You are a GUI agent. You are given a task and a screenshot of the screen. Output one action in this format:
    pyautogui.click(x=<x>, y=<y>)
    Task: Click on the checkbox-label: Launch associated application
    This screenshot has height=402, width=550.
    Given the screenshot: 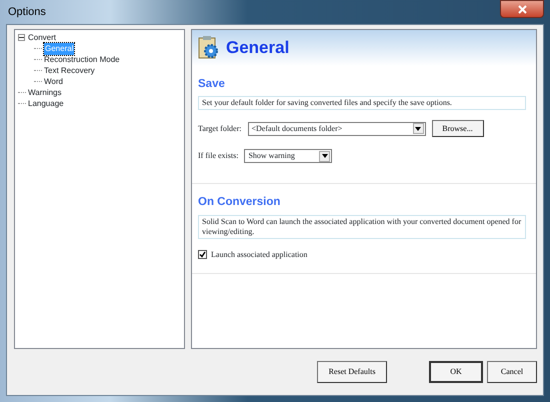 What is the action you would take?
    pyautogui.click(x=259, y=254)
    